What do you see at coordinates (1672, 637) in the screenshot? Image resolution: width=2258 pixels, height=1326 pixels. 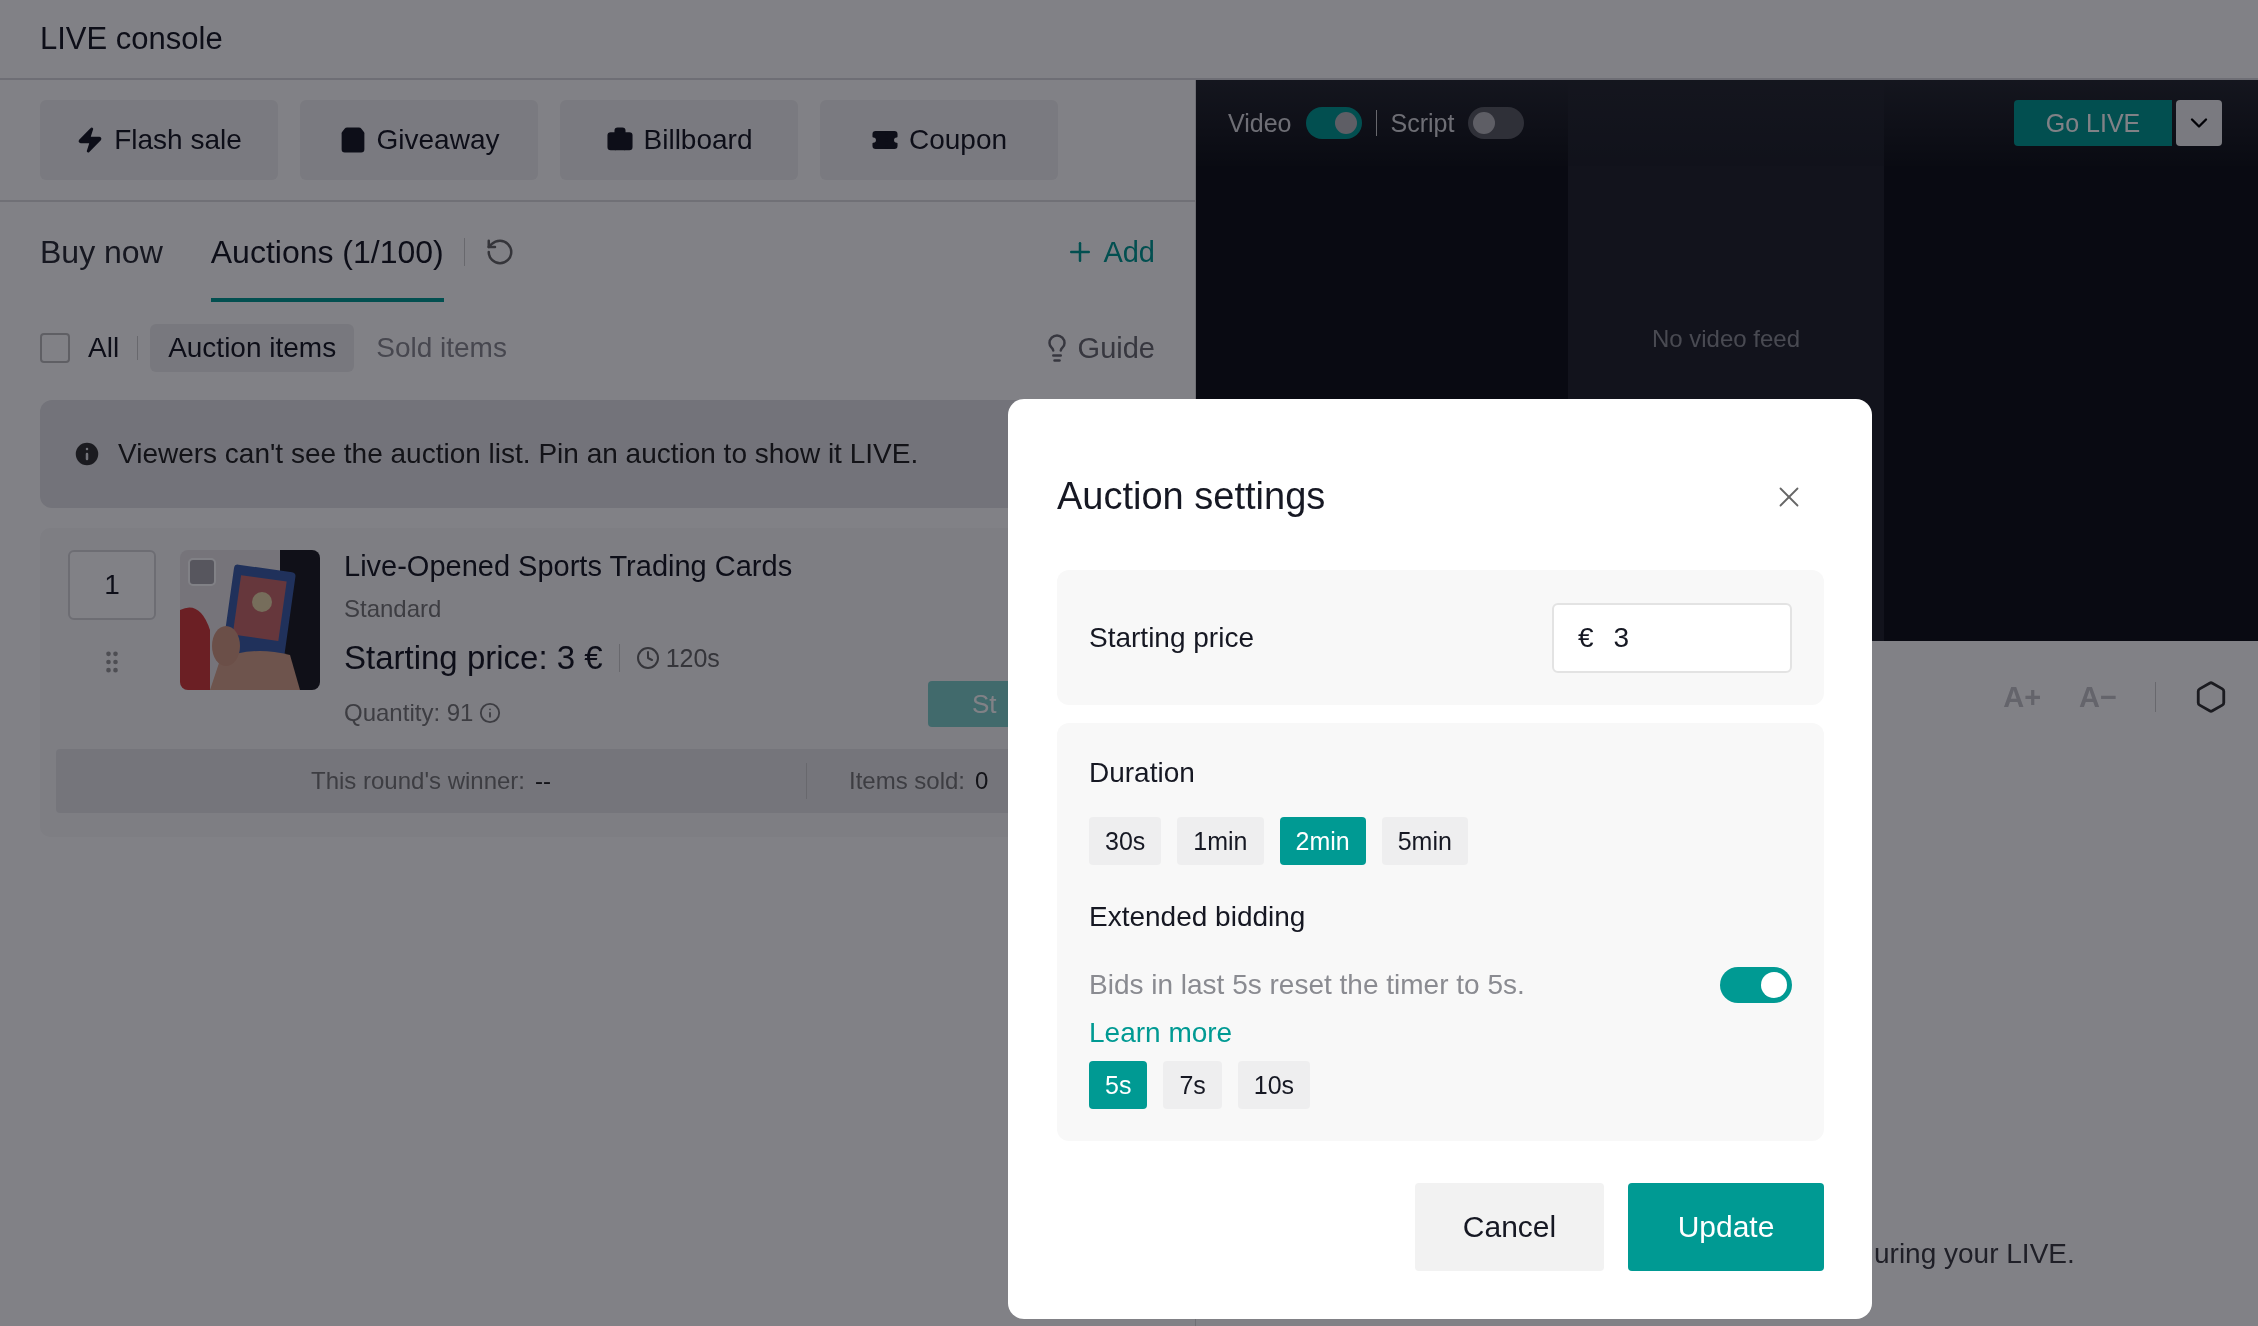 I see `price-field: € 3` at bounding box center [1672, 637].